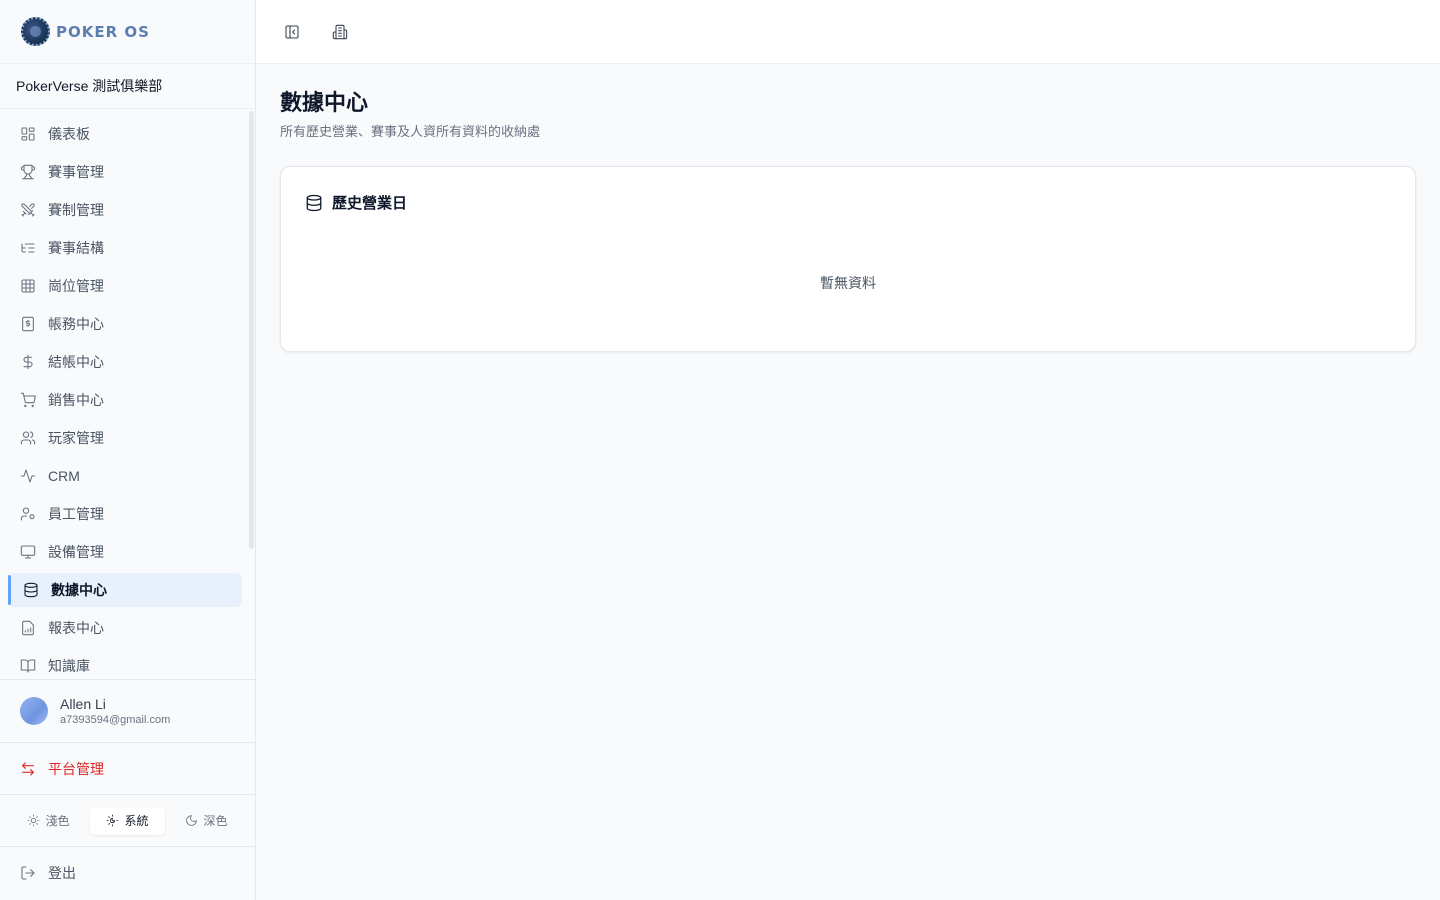 The image size is (1440, 900). Describe the element at coordinates (125, 476) in the screenshot. I see `sidebar-item-crm: CRM` at that location.